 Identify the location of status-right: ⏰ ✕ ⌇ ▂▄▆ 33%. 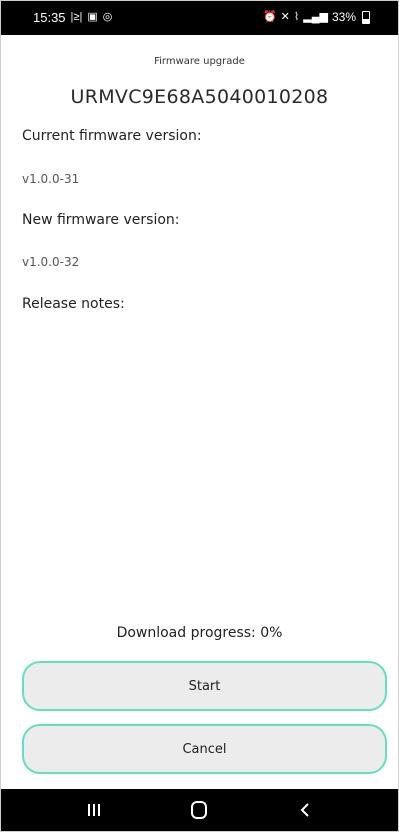
(316, 17).